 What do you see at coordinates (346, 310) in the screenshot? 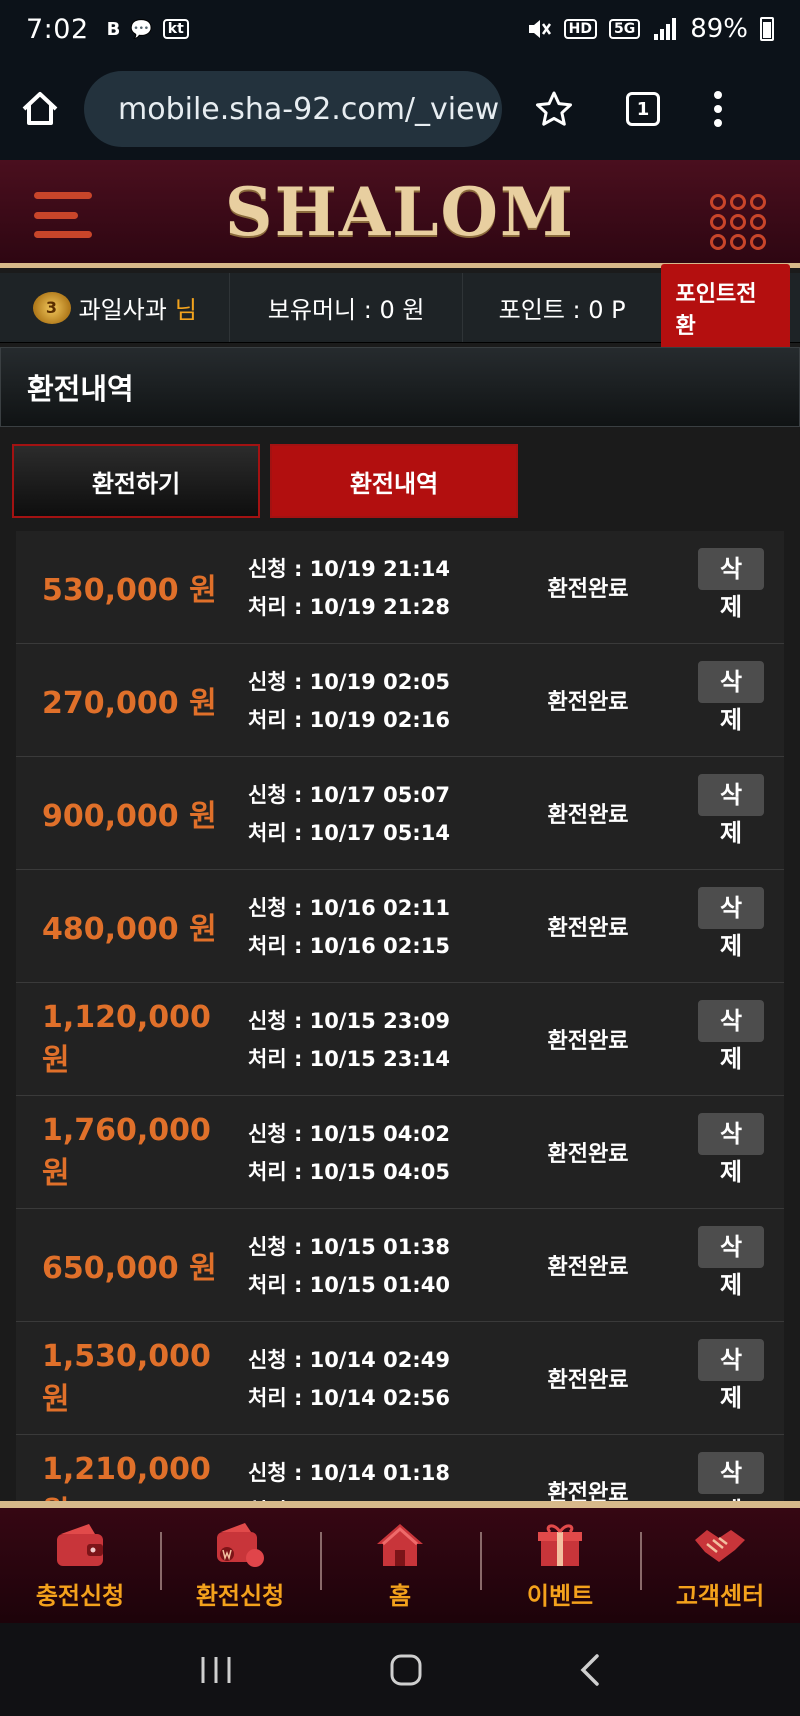
I see `money-balance: 보유머니 : 0 원` at bounding box center [346, 310].